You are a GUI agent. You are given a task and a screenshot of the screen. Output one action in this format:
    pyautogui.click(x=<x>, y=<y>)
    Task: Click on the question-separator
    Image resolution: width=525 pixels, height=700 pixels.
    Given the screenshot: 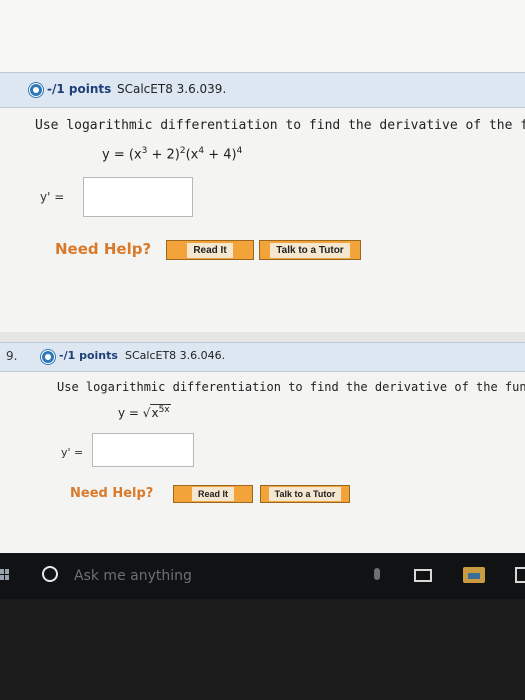 What is the action you would take?
    pyautogui.click(x=262, y=337)
    